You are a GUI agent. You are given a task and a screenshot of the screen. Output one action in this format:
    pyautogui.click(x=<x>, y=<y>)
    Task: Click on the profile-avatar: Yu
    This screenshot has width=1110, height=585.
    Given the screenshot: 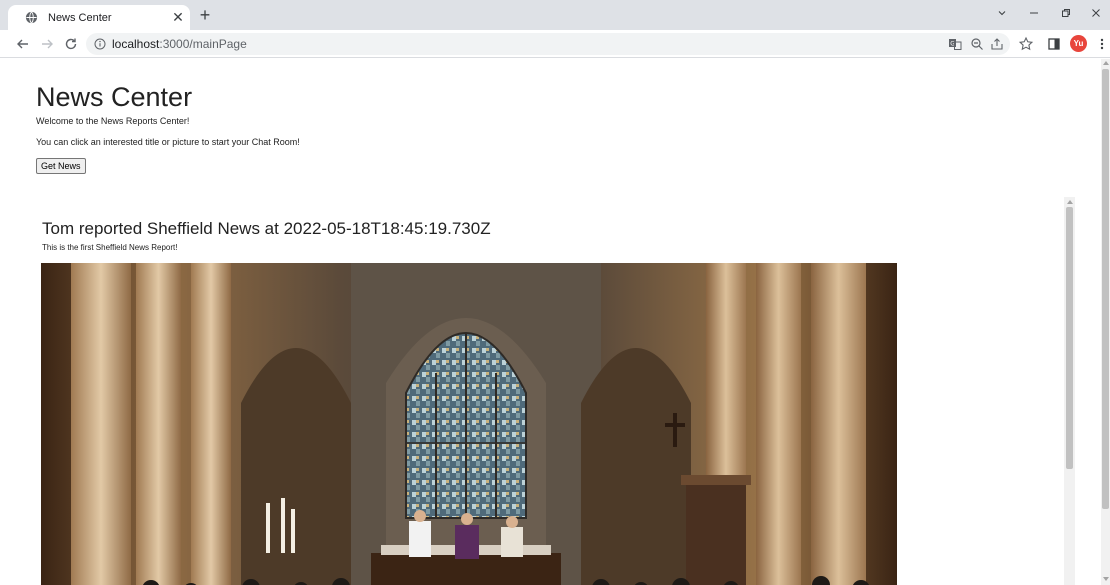 What is the action you would take?
    pyautogui.click(x=1078, y=43)
    